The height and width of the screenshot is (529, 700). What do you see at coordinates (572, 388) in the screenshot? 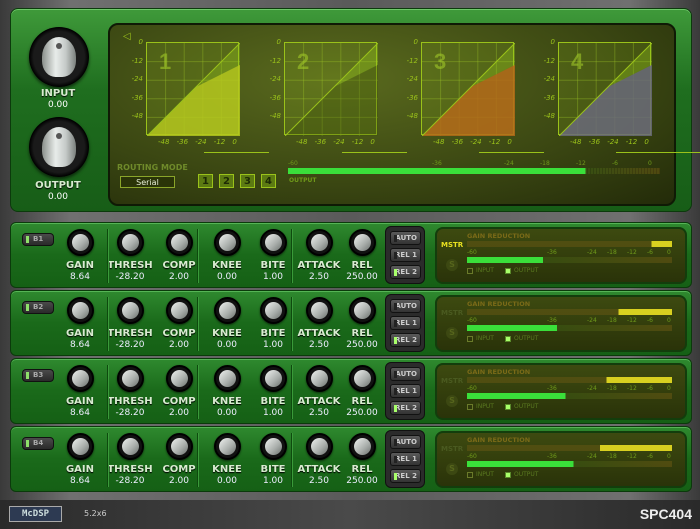
I see `band-meter-scale: -60 -36 -24 -18 -12 -6 0` at bounding box center [572, 388].